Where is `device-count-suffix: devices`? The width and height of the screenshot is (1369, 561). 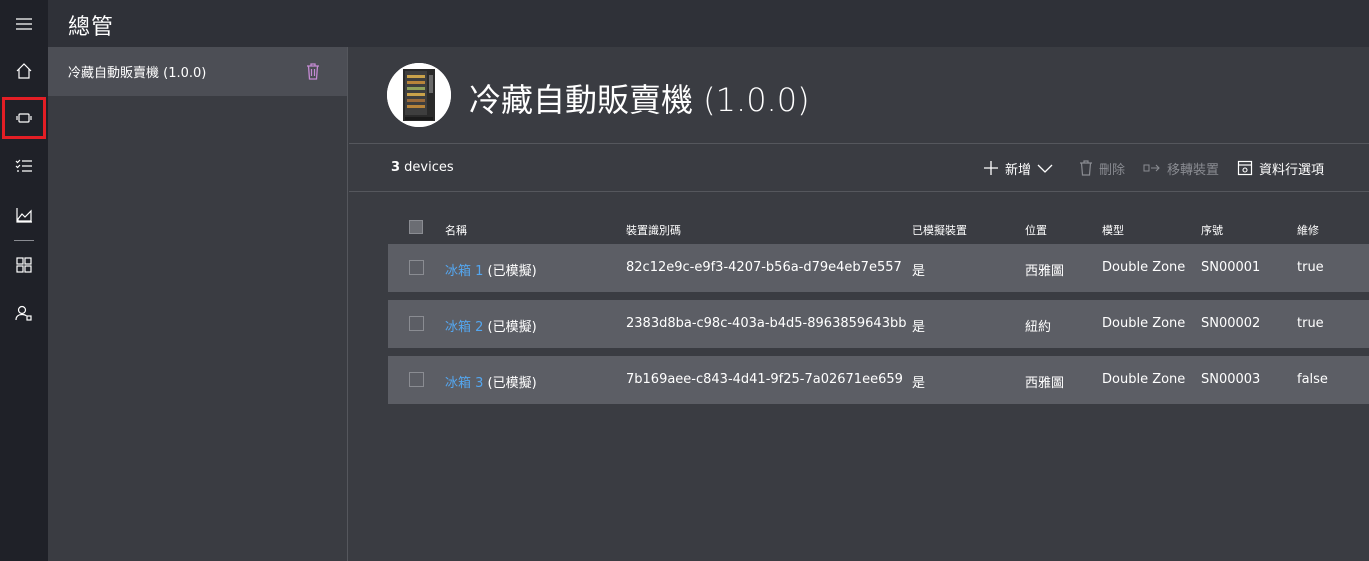 device-count-suffix: devices is located at coordinates (427, 167).